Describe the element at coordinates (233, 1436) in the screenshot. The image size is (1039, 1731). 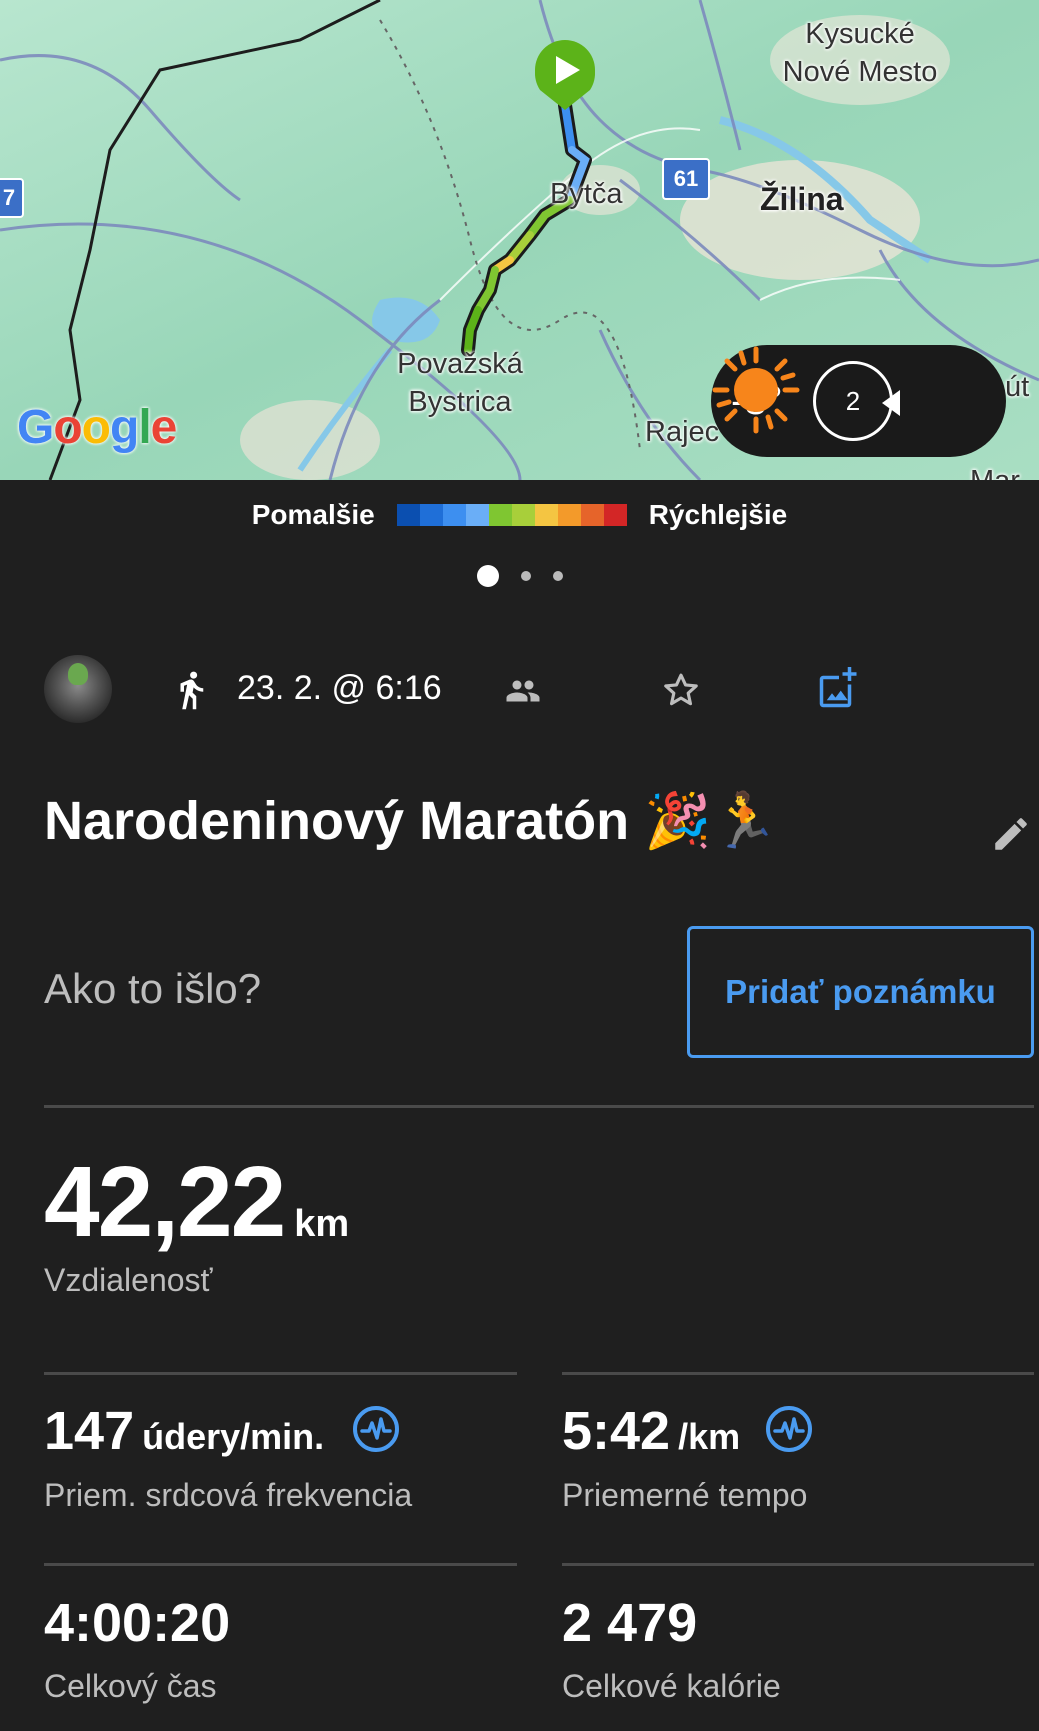
I see `heart-rate-unit: údery/min.` at that location.